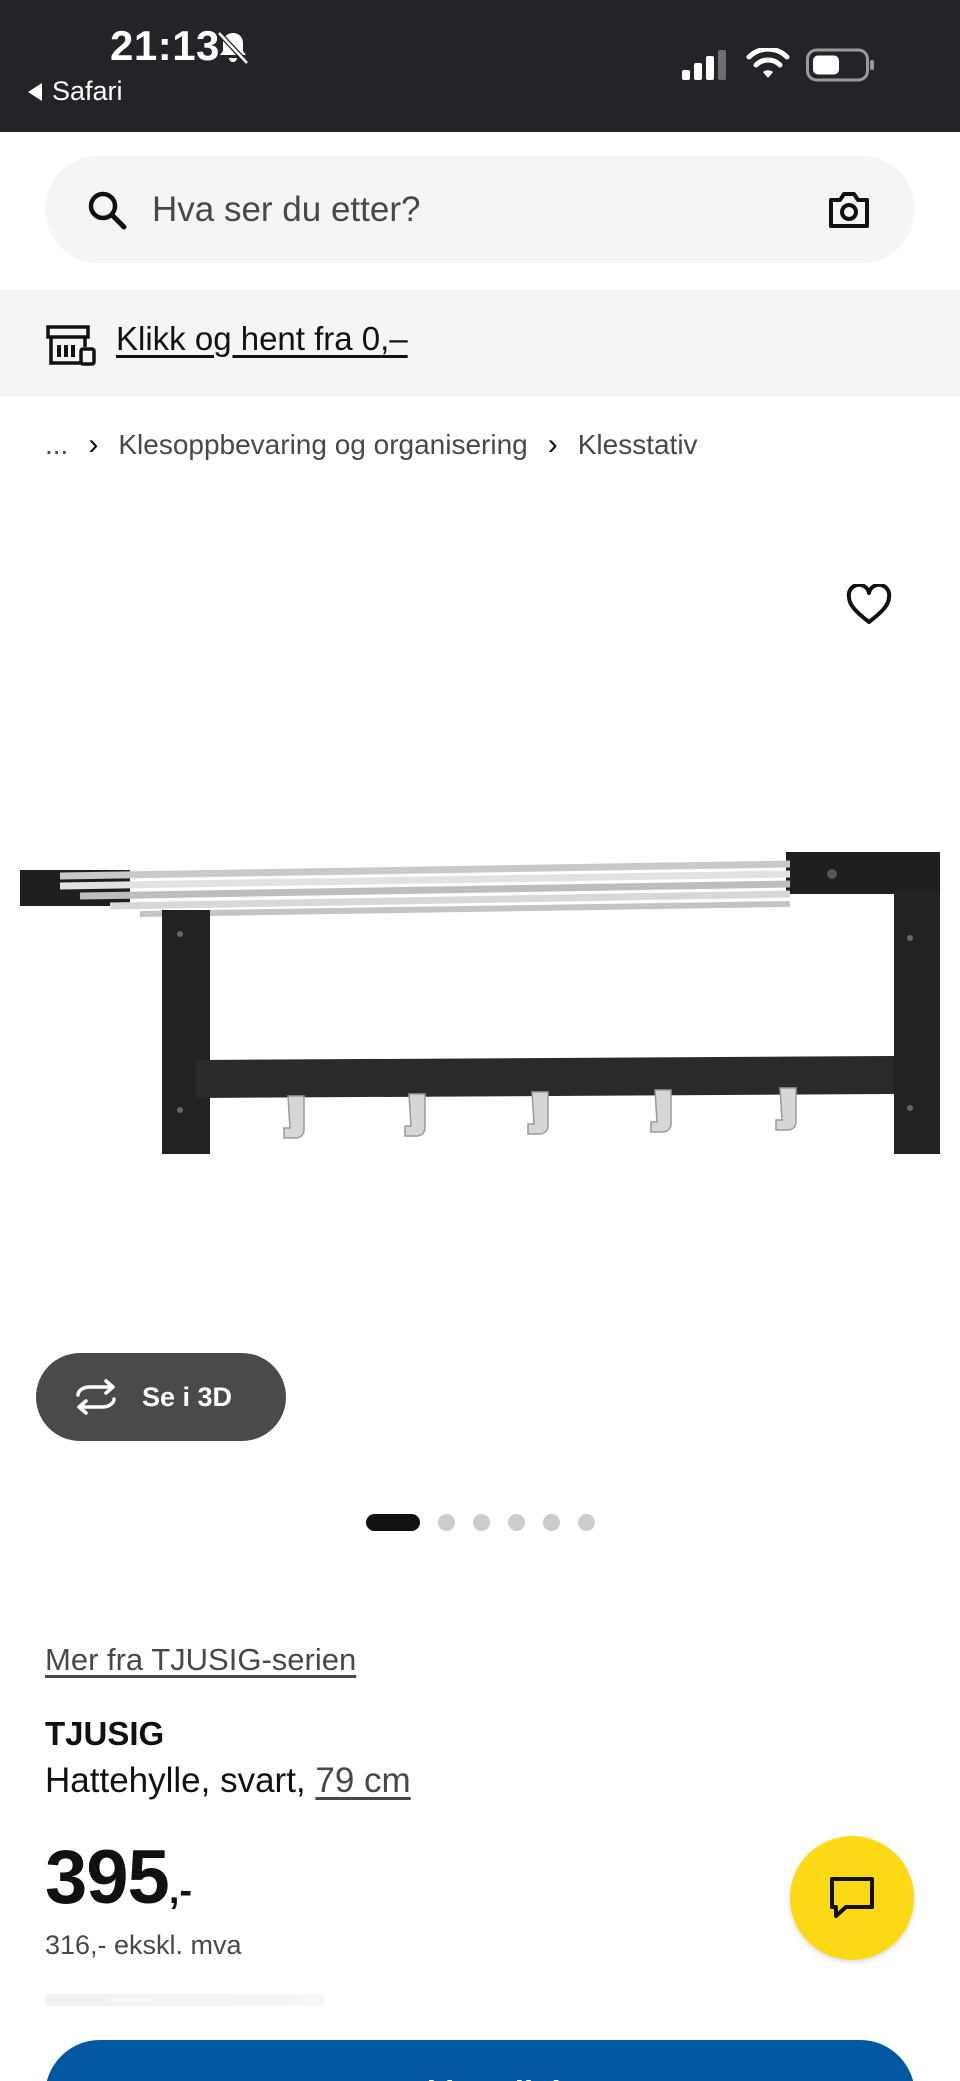 The image size is (960, 2081). I want to click on search-input, so click(452, 209).